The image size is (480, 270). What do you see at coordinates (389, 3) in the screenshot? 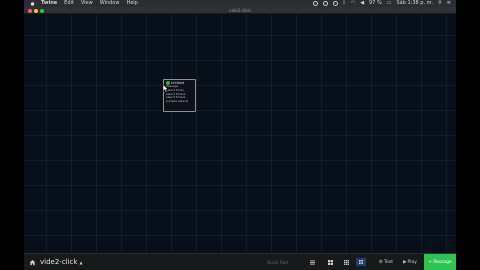
I see `battery-icon: ▭` at bounding box center [389, 3].